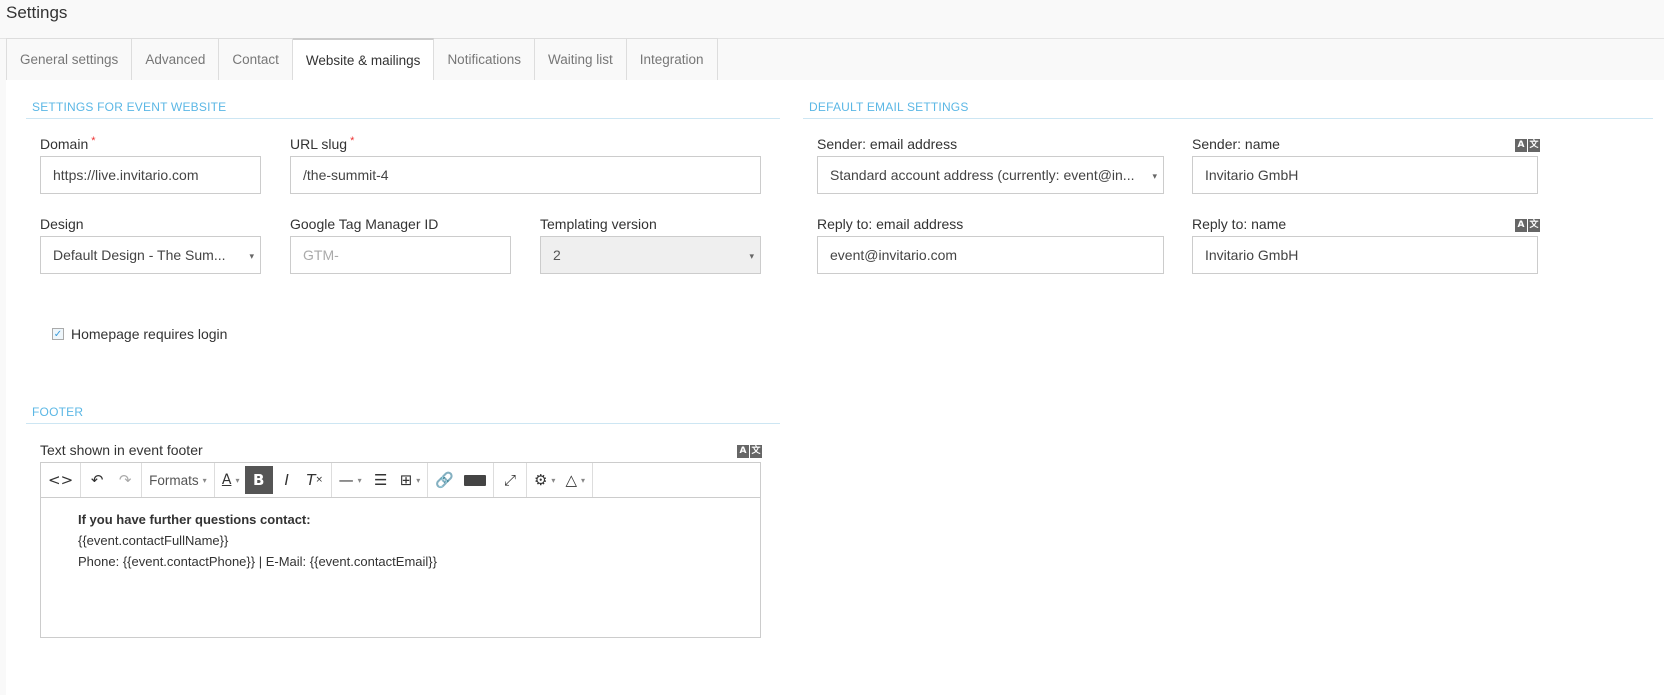  Describe the element at coordinates (475, 480) in the screenshot. I see `button-insert-icon` at that location.